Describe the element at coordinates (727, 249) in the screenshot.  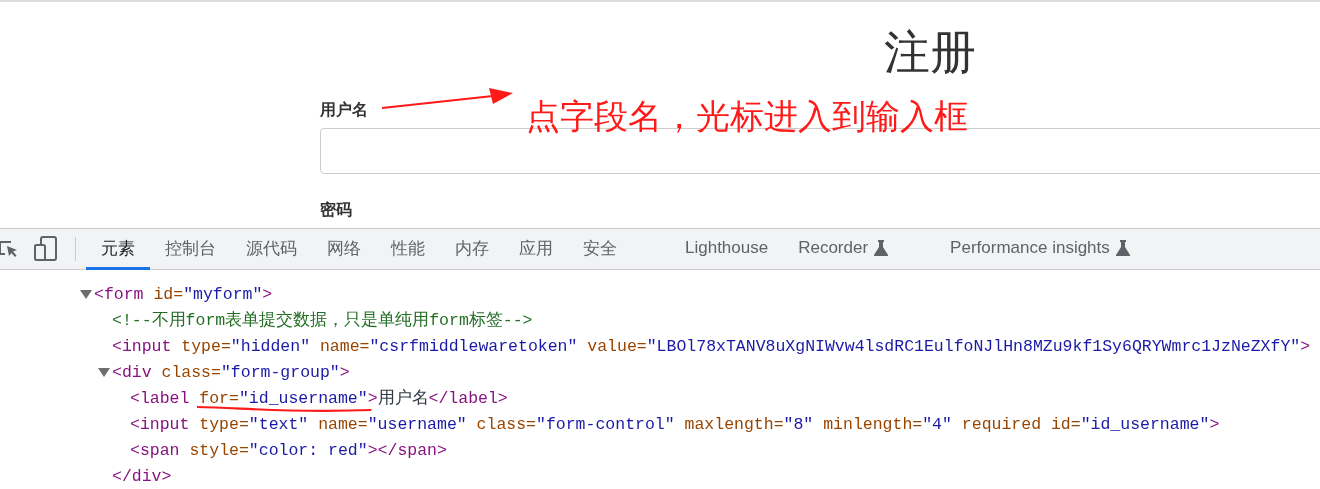
I see `panel-tab: Lighthouse` at that location.